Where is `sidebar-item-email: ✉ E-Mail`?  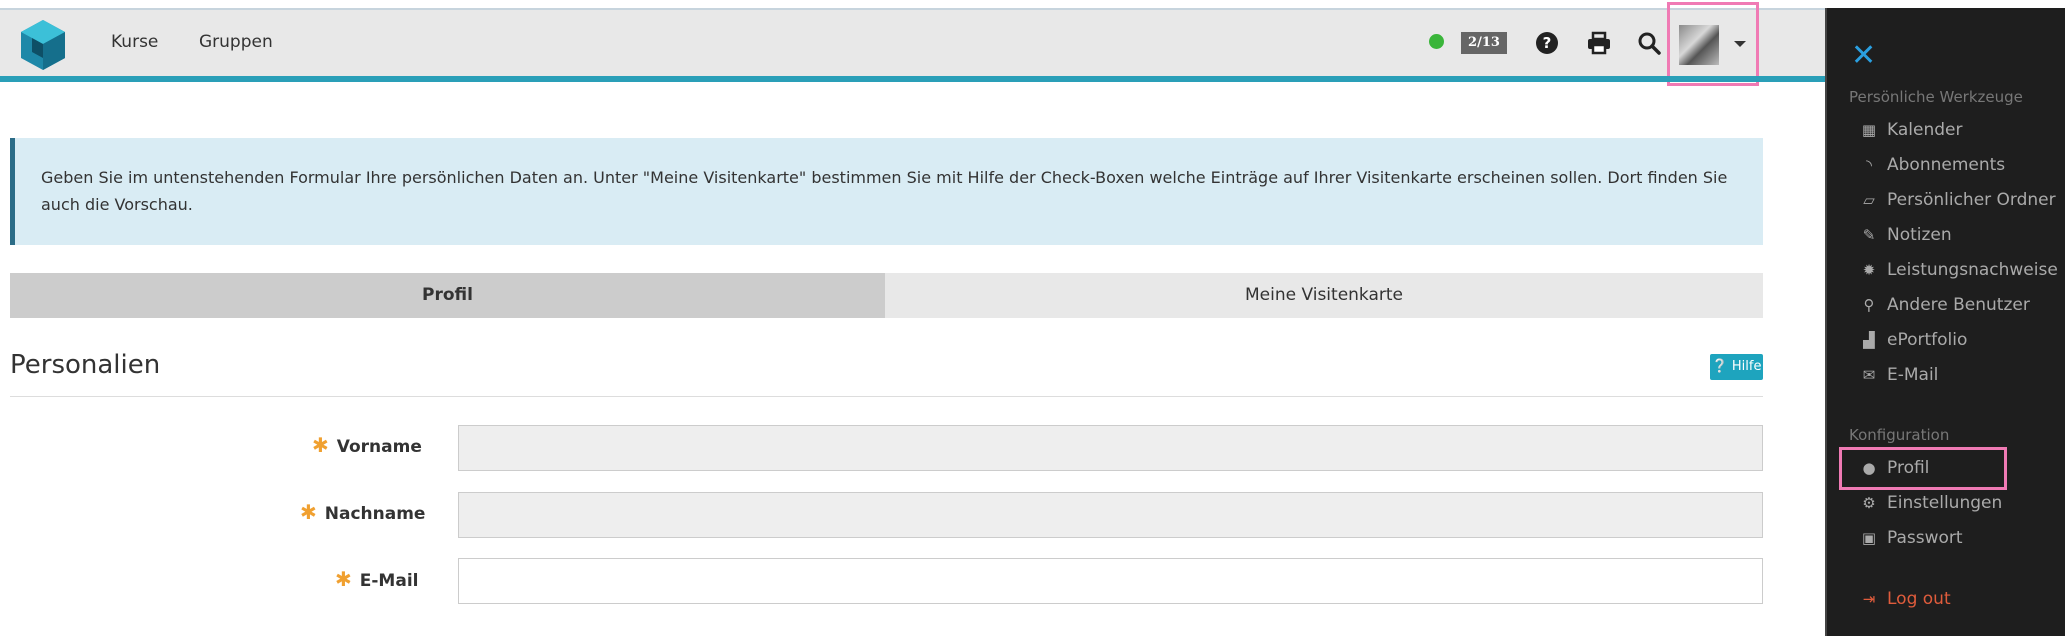 sidebar-item-email: ✉ E-Mail is located at coordinates (1899, 375).